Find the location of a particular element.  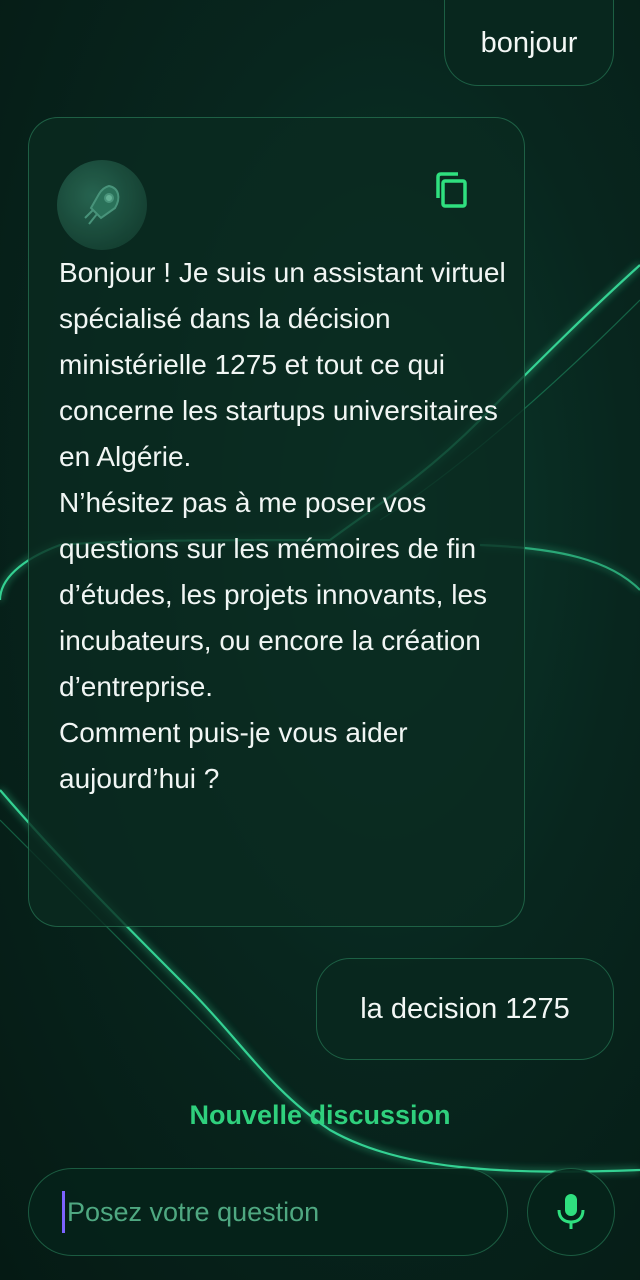

microphone-button is located at coordinates (571, 1212).